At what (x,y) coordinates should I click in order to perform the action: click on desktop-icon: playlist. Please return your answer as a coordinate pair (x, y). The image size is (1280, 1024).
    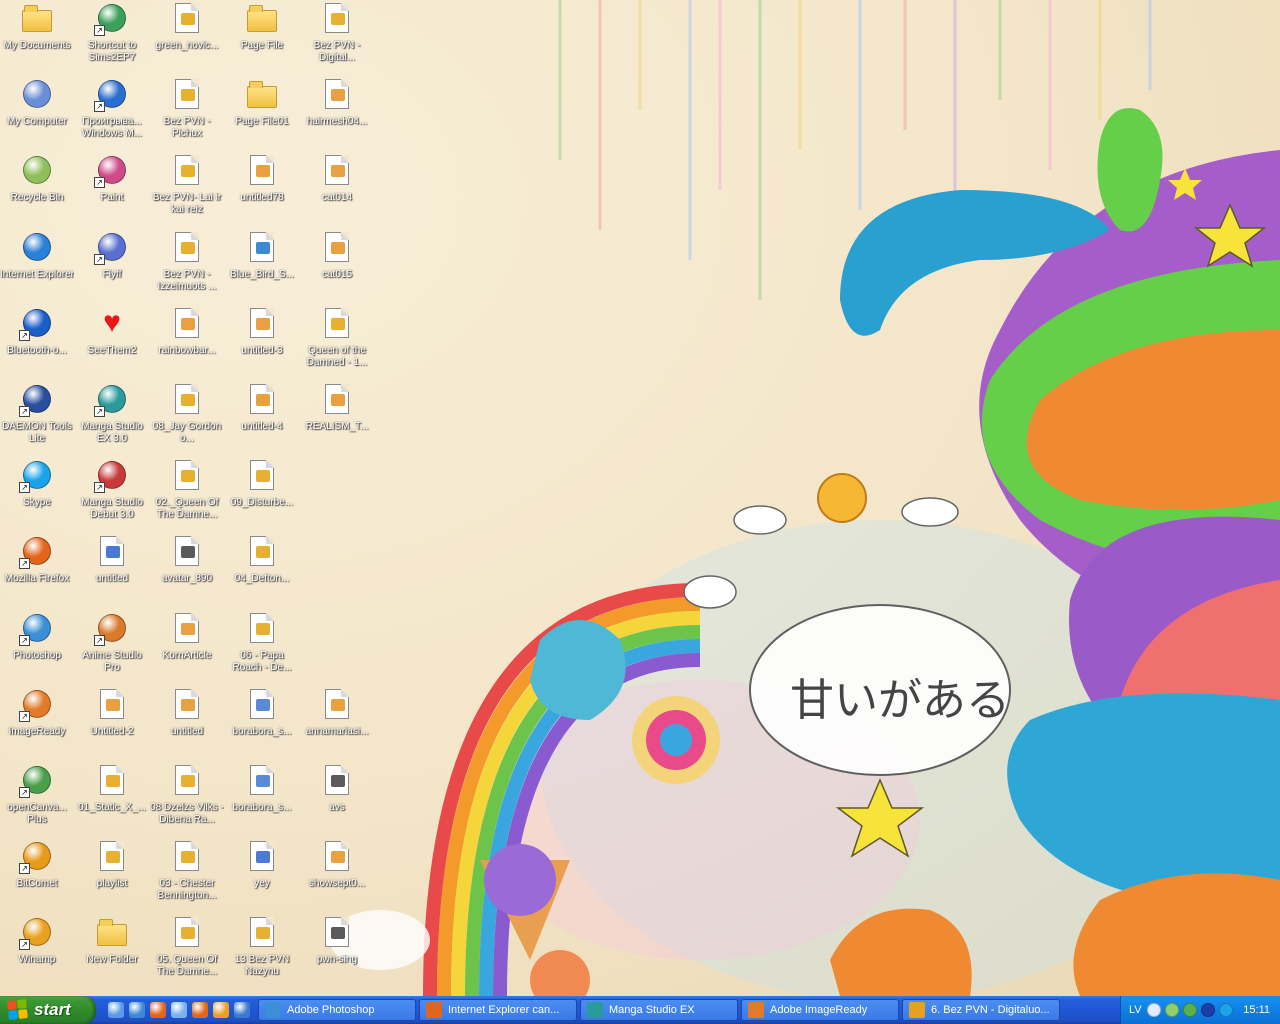
    Looking at the image, I should click on (112, 874).